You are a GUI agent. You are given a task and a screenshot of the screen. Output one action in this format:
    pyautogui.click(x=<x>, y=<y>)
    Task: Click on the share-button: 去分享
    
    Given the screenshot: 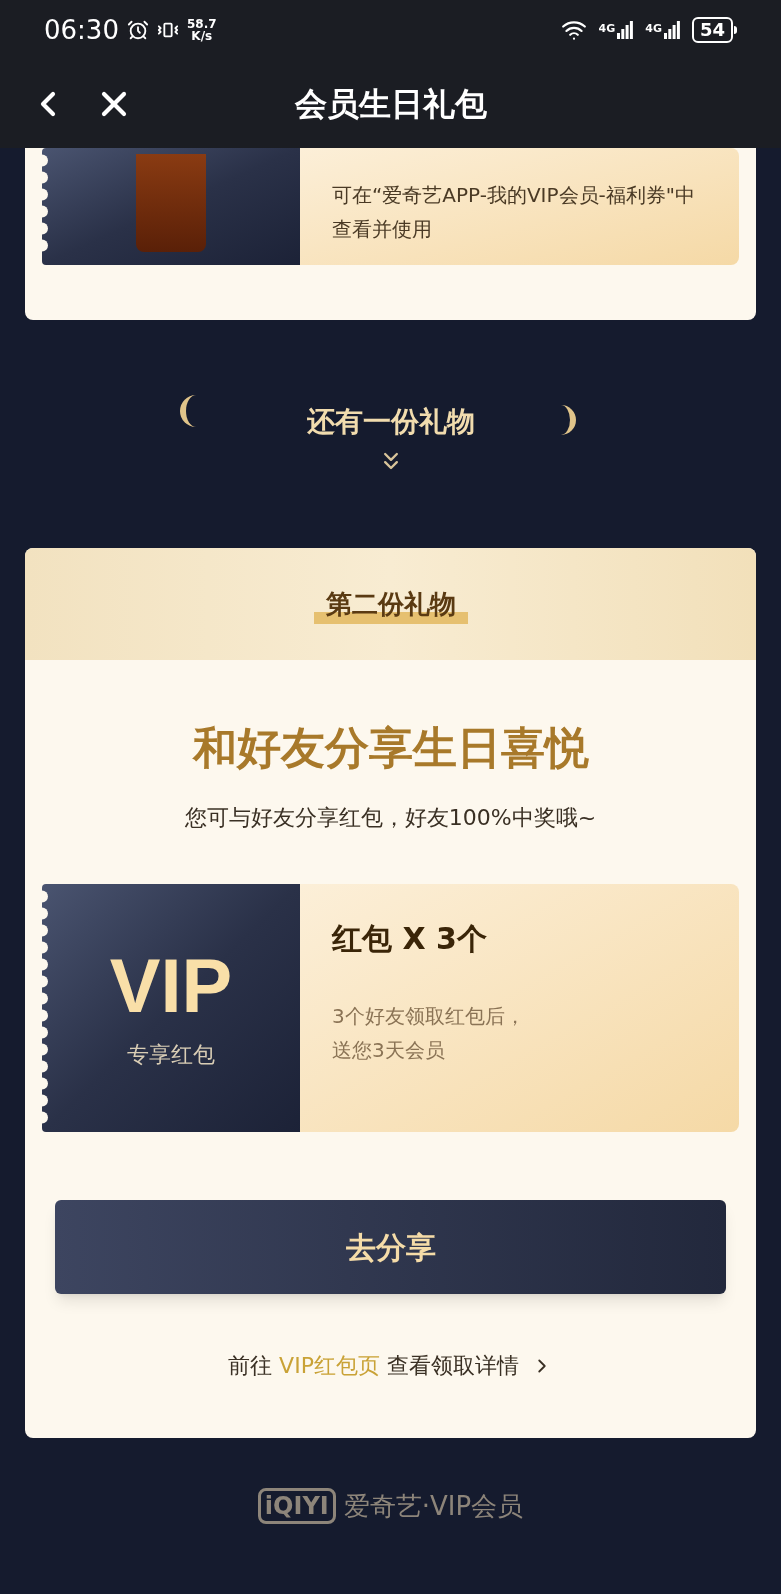 What is the action you would take?
    pyautogui.click(x=390, y=1247)
    